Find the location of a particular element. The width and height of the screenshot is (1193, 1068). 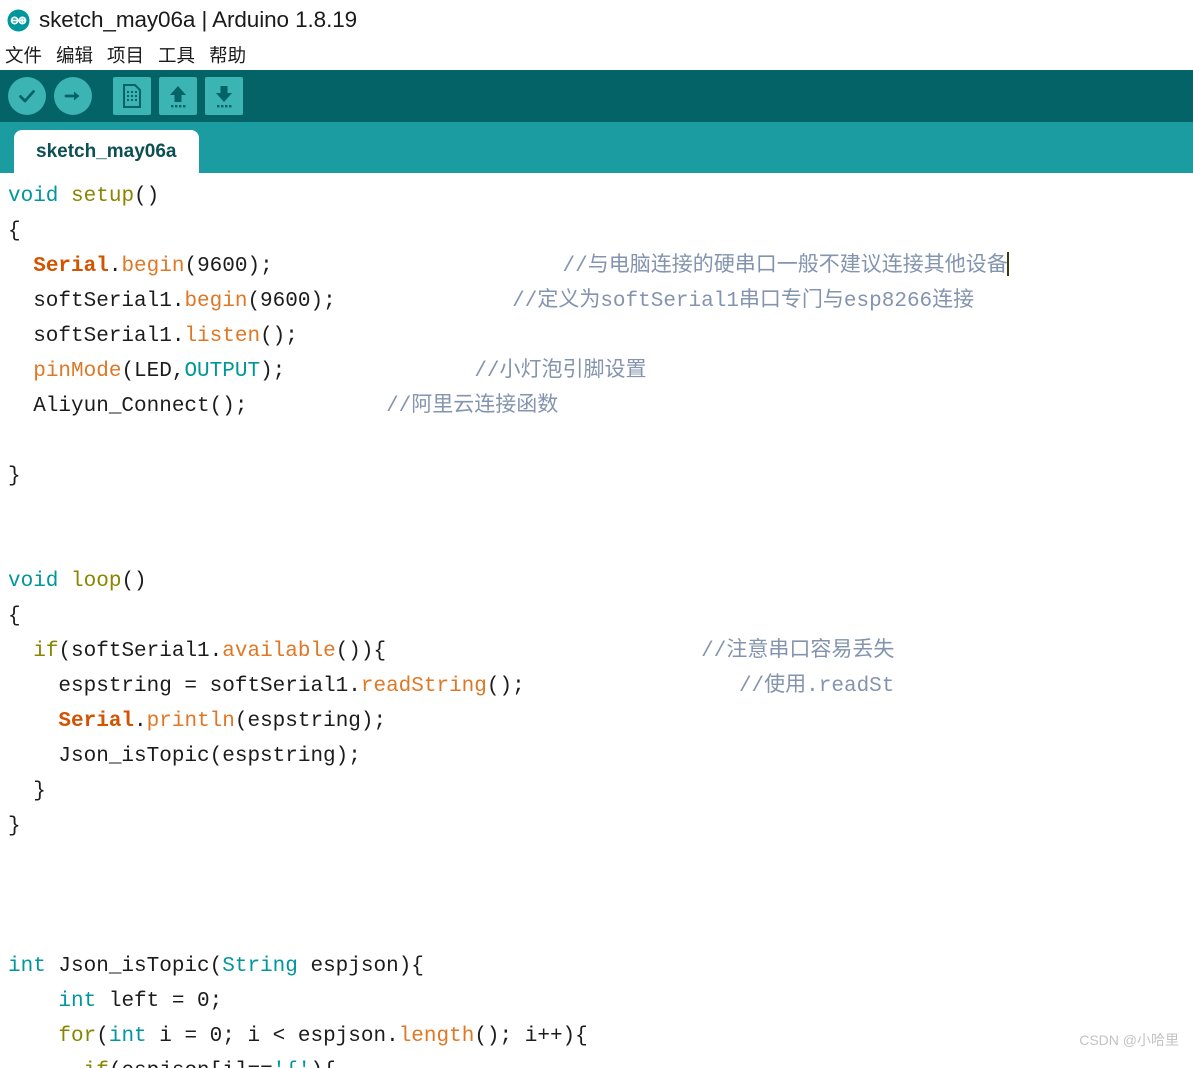

title-bar: sketch_may06a | Arduino 1.8.19 is located at coordinates (596, 20).